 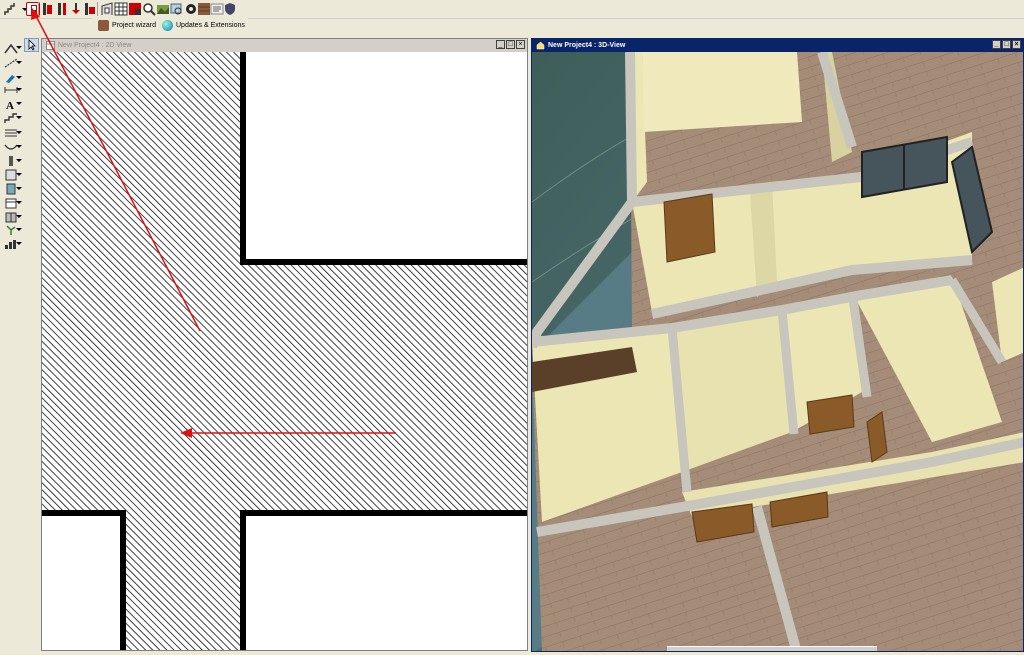 I want to click on 3d-window-icon, so click(x=540, y=45).